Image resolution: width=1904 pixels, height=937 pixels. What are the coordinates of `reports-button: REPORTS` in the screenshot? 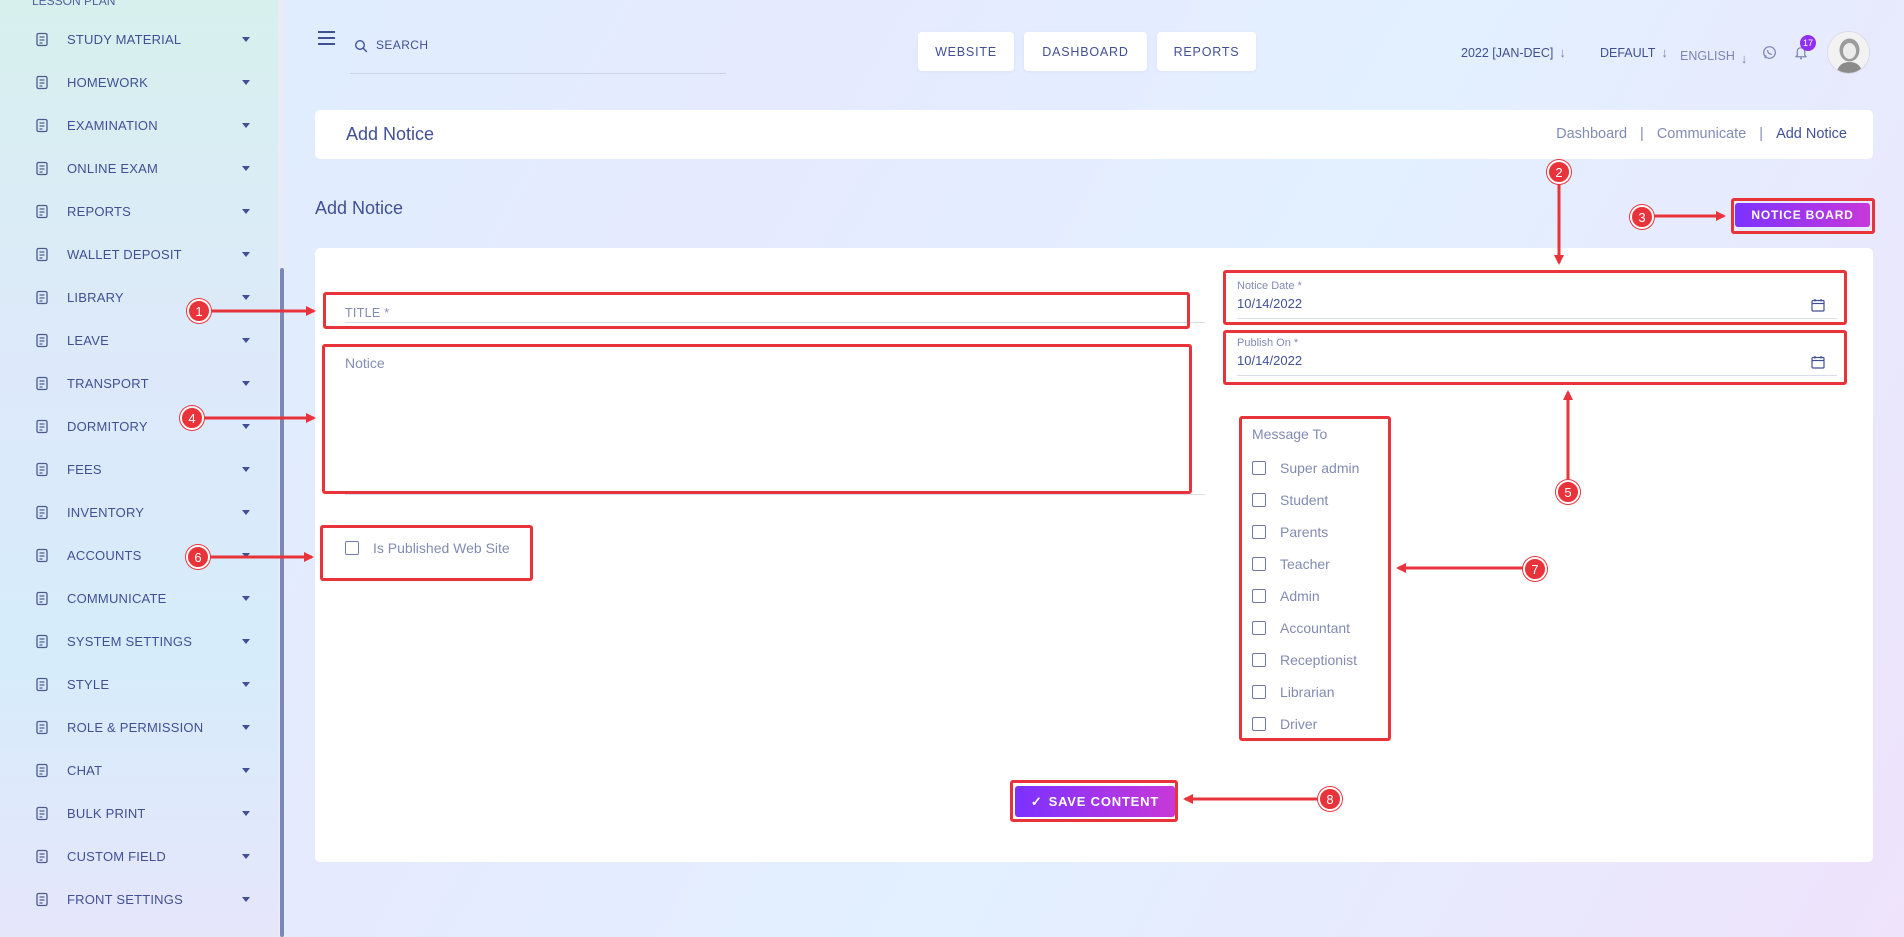 It's located at (1206, 51).